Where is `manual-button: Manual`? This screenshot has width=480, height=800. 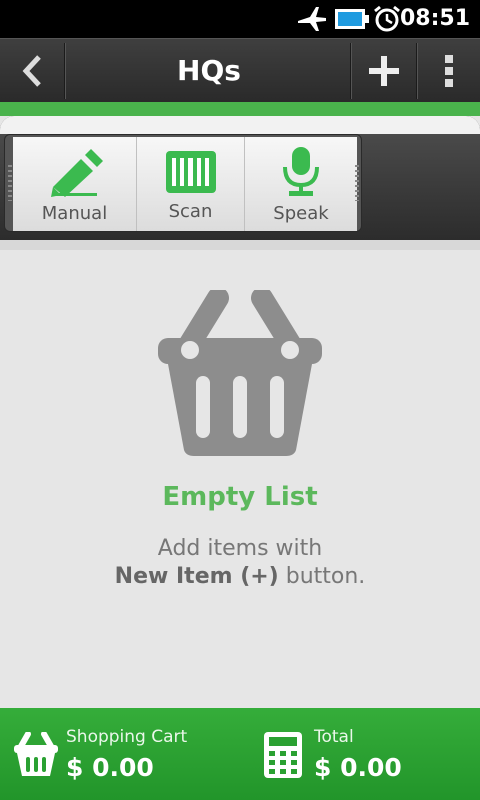 manual-button: Manual is located at coordinates (75, 184).